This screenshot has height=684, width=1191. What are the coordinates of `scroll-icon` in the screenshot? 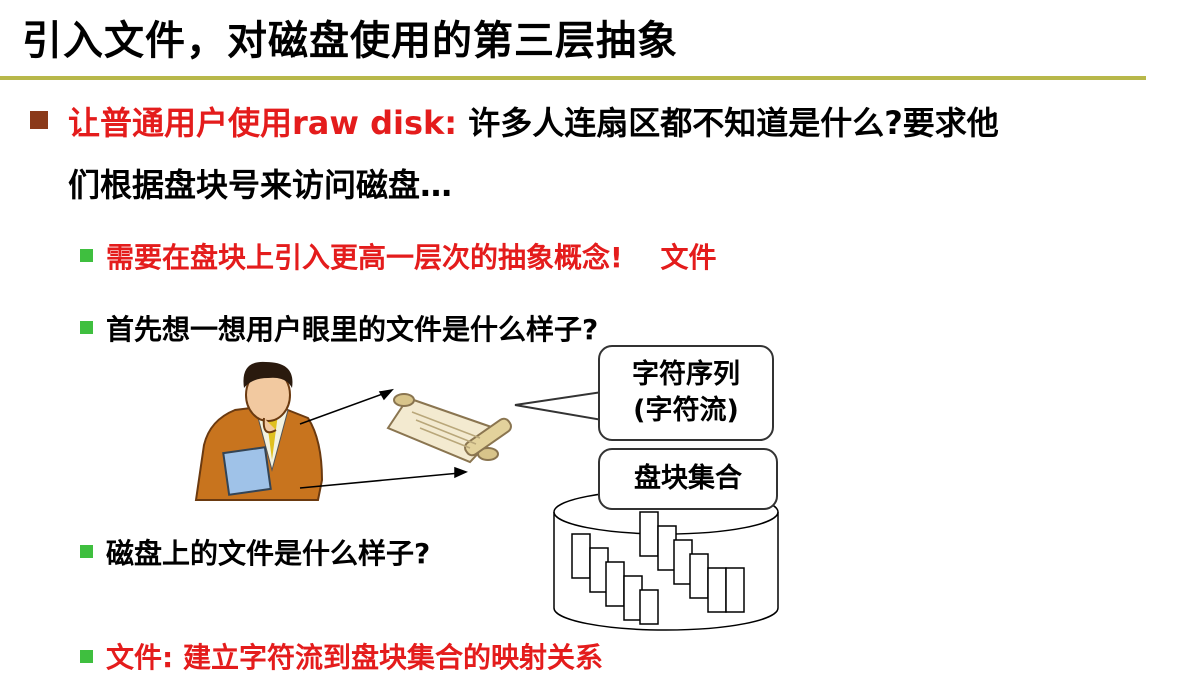 It's located at (449, 428).